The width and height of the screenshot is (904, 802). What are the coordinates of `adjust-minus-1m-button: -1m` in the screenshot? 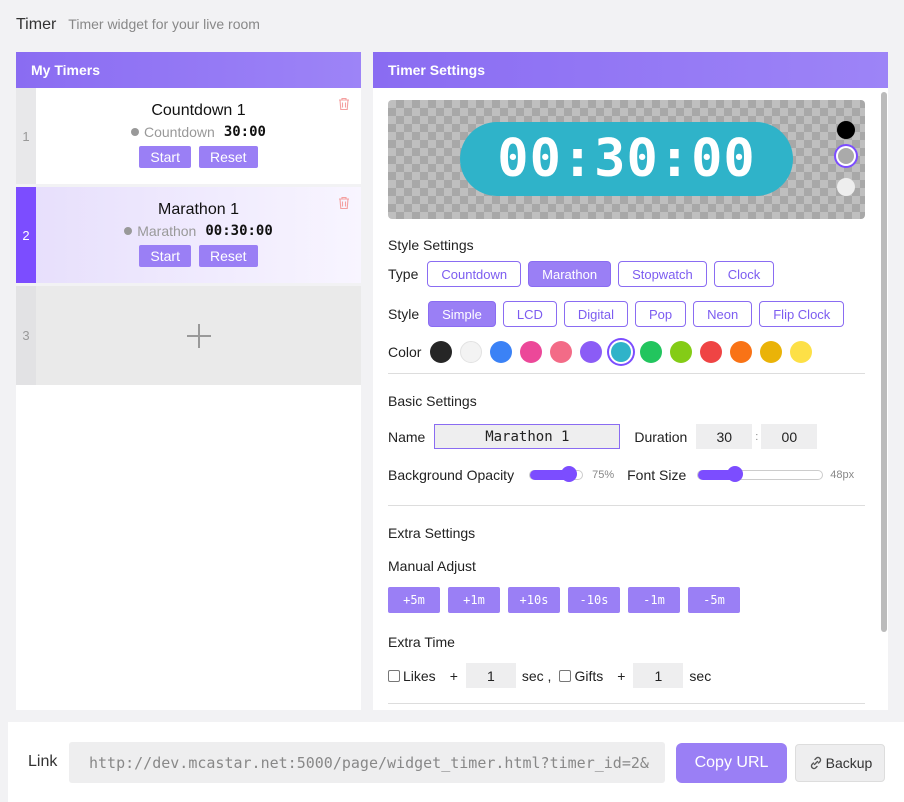 It's located at (654, 600).